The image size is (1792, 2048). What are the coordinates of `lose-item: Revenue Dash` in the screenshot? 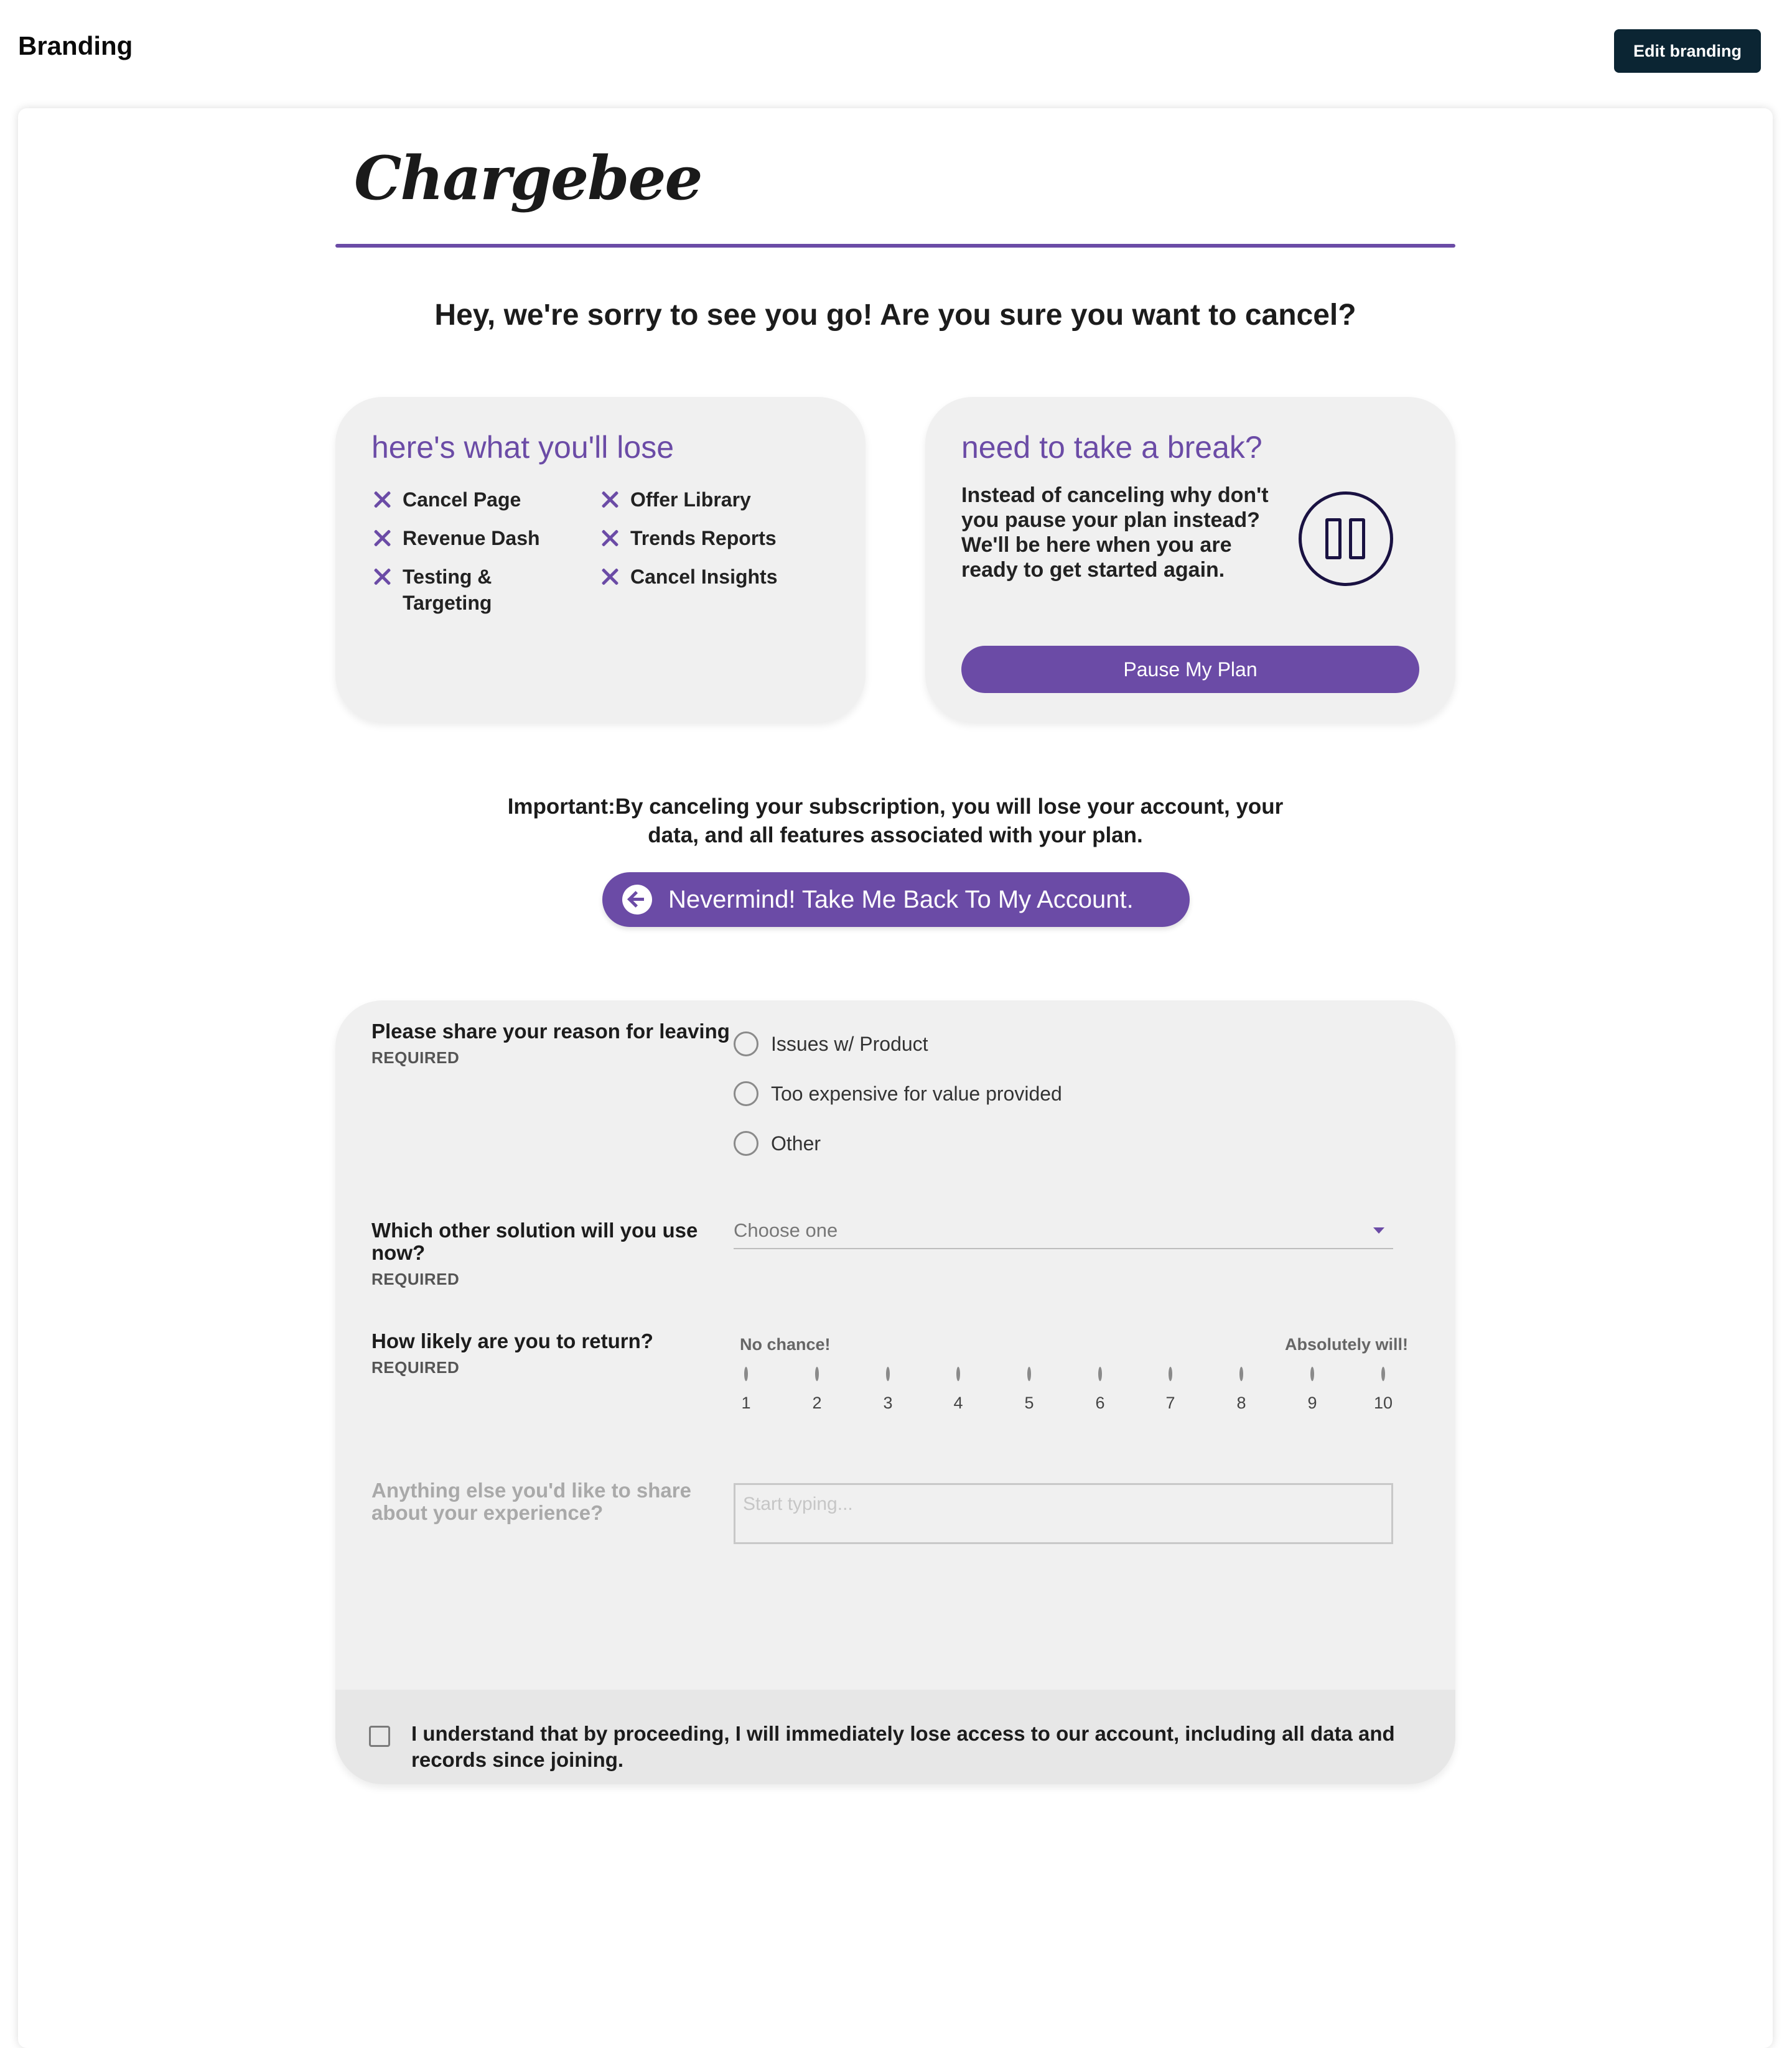 It's located at (457, 538).